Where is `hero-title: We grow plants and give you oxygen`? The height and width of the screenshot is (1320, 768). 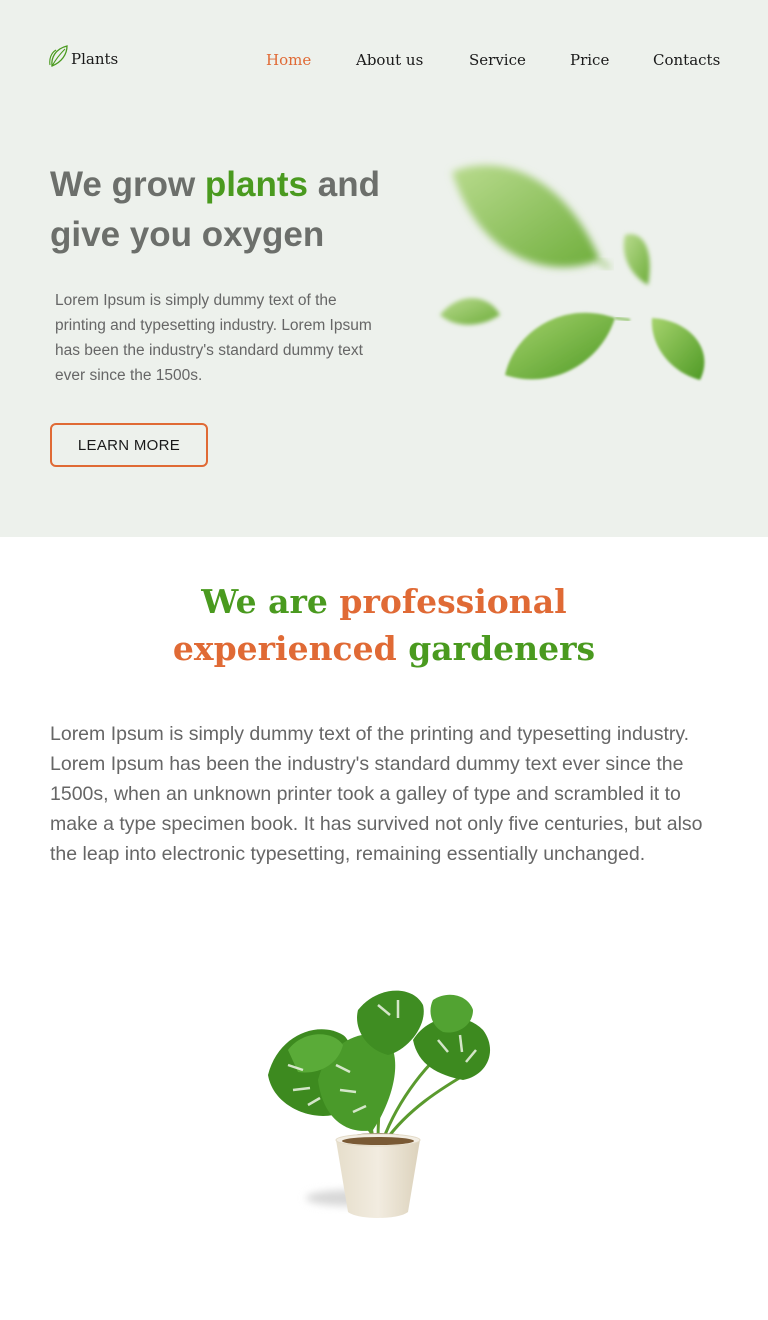
hero-title: We grow plants and give you oxygen is located at coordinates (240, 210).